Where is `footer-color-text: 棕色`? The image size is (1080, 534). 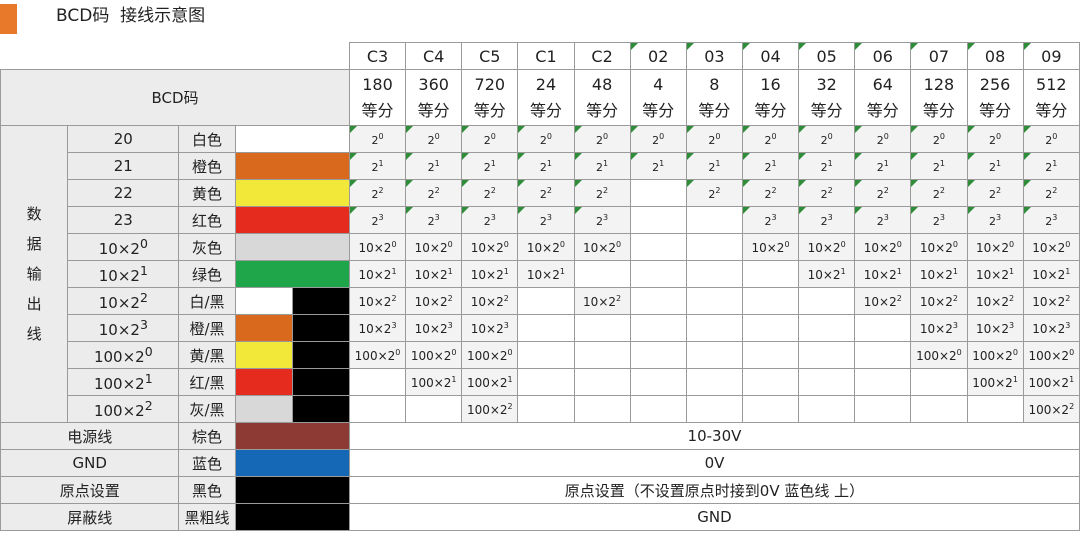 footer-color-text: 棕色 is located at coordinates (207, 436).